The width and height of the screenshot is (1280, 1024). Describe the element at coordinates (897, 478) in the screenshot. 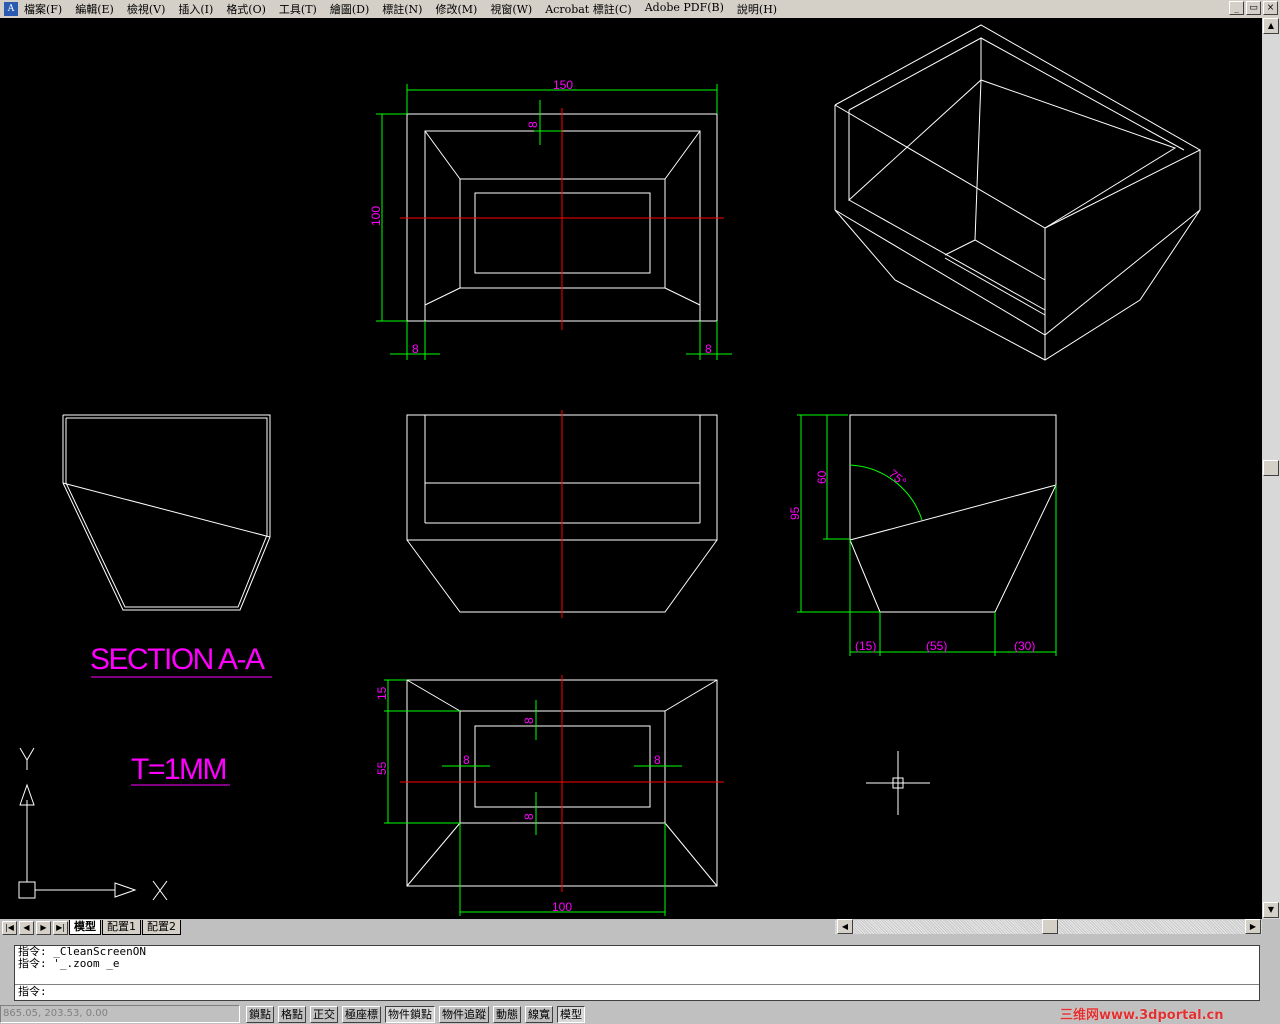

I see `dim-angle: 75°` at that location.